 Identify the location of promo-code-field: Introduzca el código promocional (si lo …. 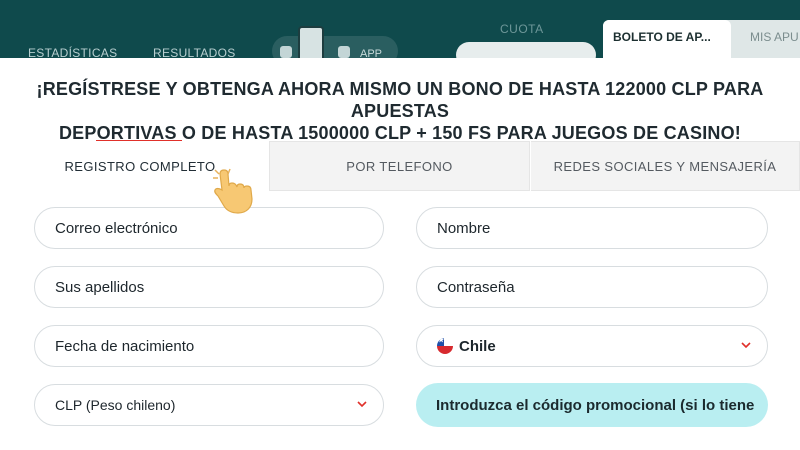
(592, 405).